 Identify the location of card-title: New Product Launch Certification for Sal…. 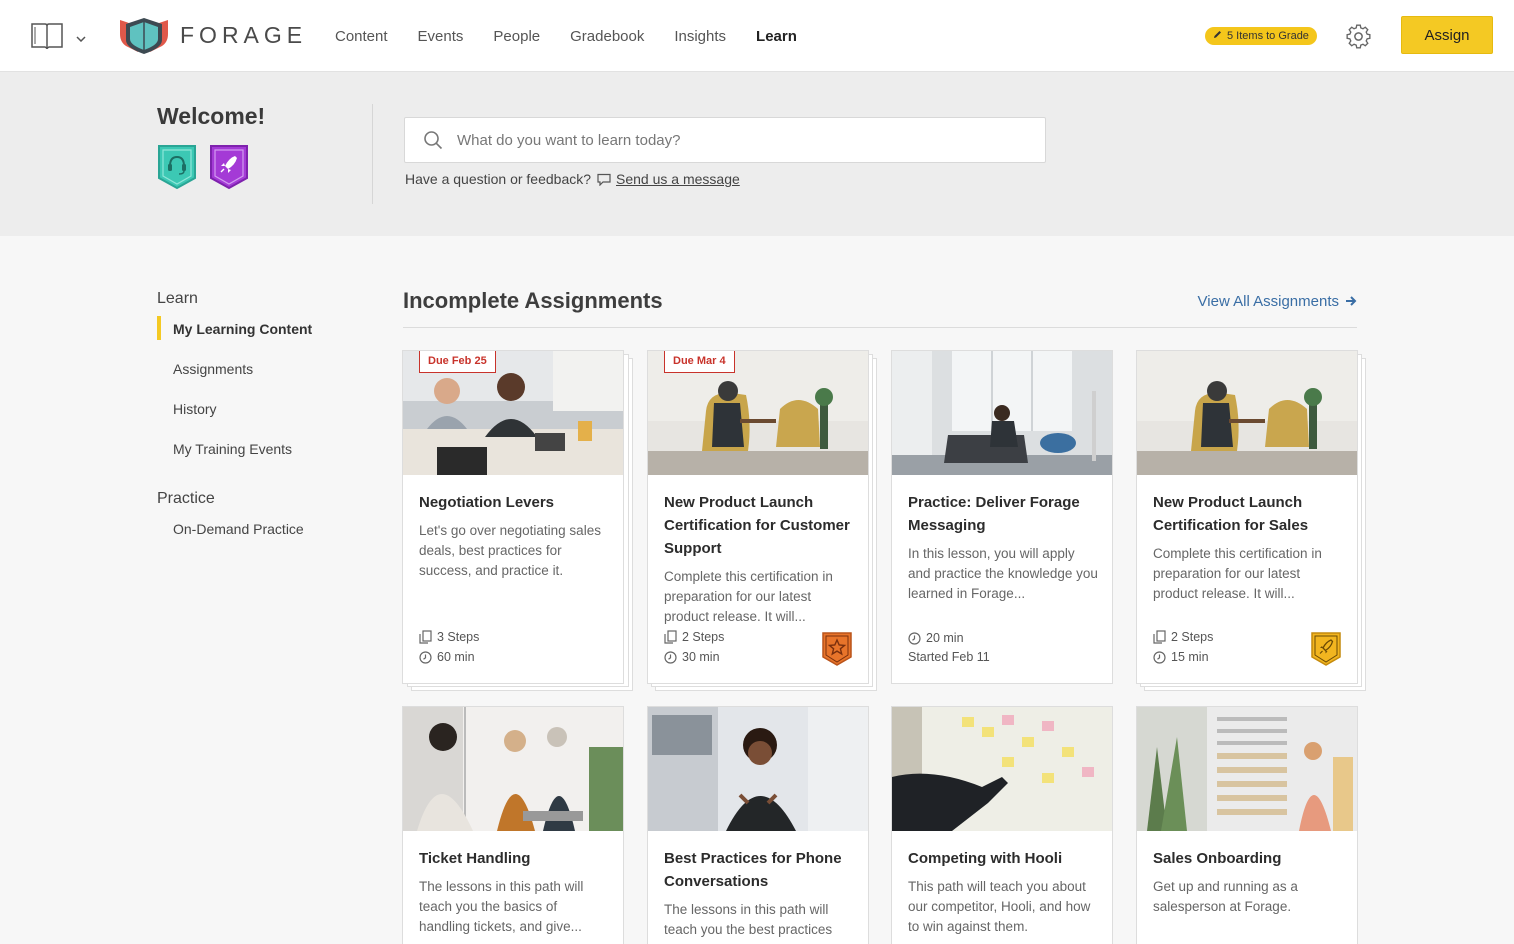
(1231, 514).